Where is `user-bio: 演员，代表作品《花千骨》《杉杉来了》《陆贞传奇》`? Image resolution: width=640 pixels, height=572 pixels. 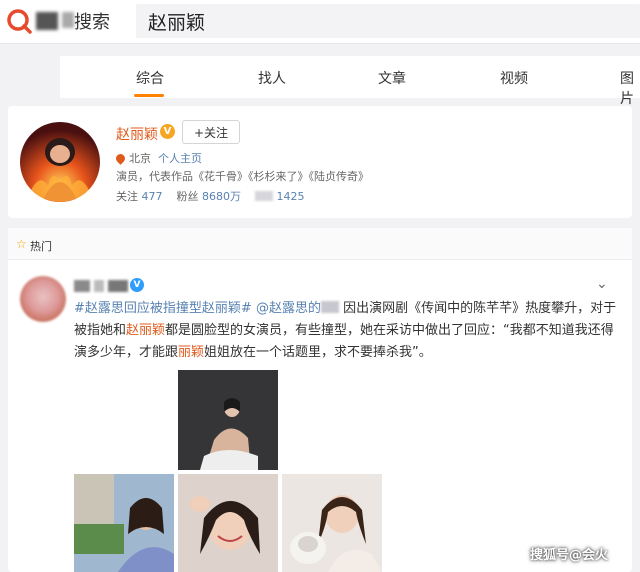 user-bio: 演员，代表作品《花千骨》《杉杉来了》《陆贞传奇》 is located at coordinates (242, 176).